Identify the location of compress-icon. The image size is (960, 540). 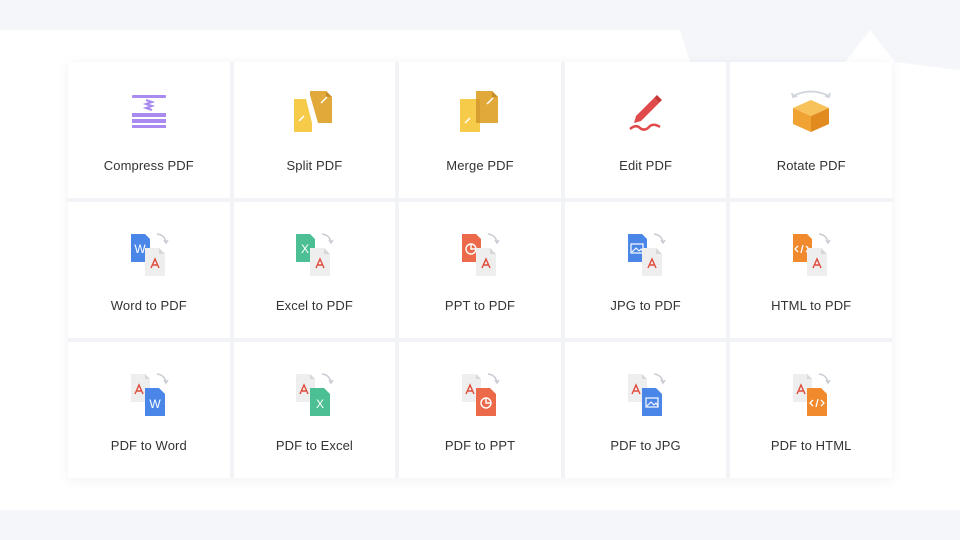
(149, 112).